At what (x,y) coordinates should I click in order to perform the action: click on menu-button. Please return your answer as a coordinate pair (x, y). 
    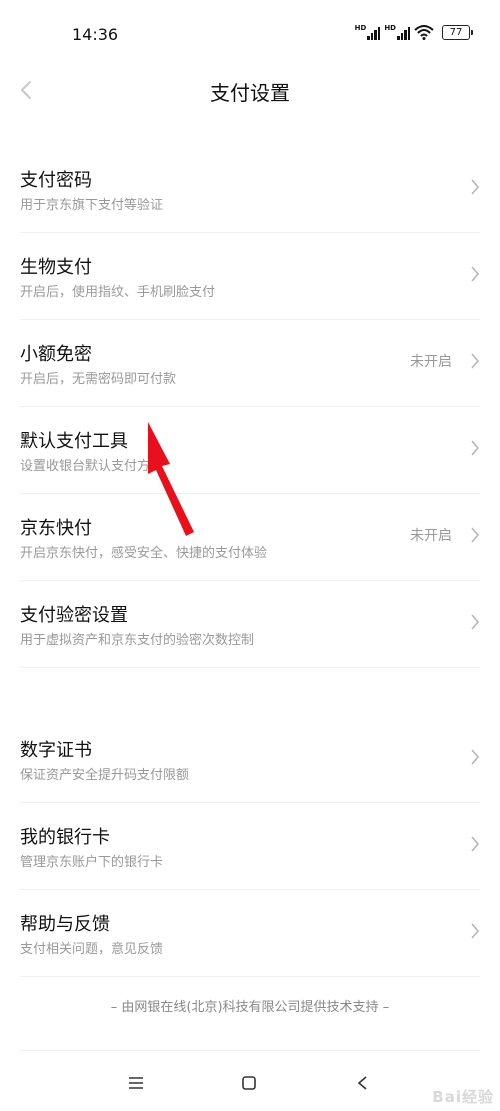
    Looking at the image, I should click on (136, 1083).